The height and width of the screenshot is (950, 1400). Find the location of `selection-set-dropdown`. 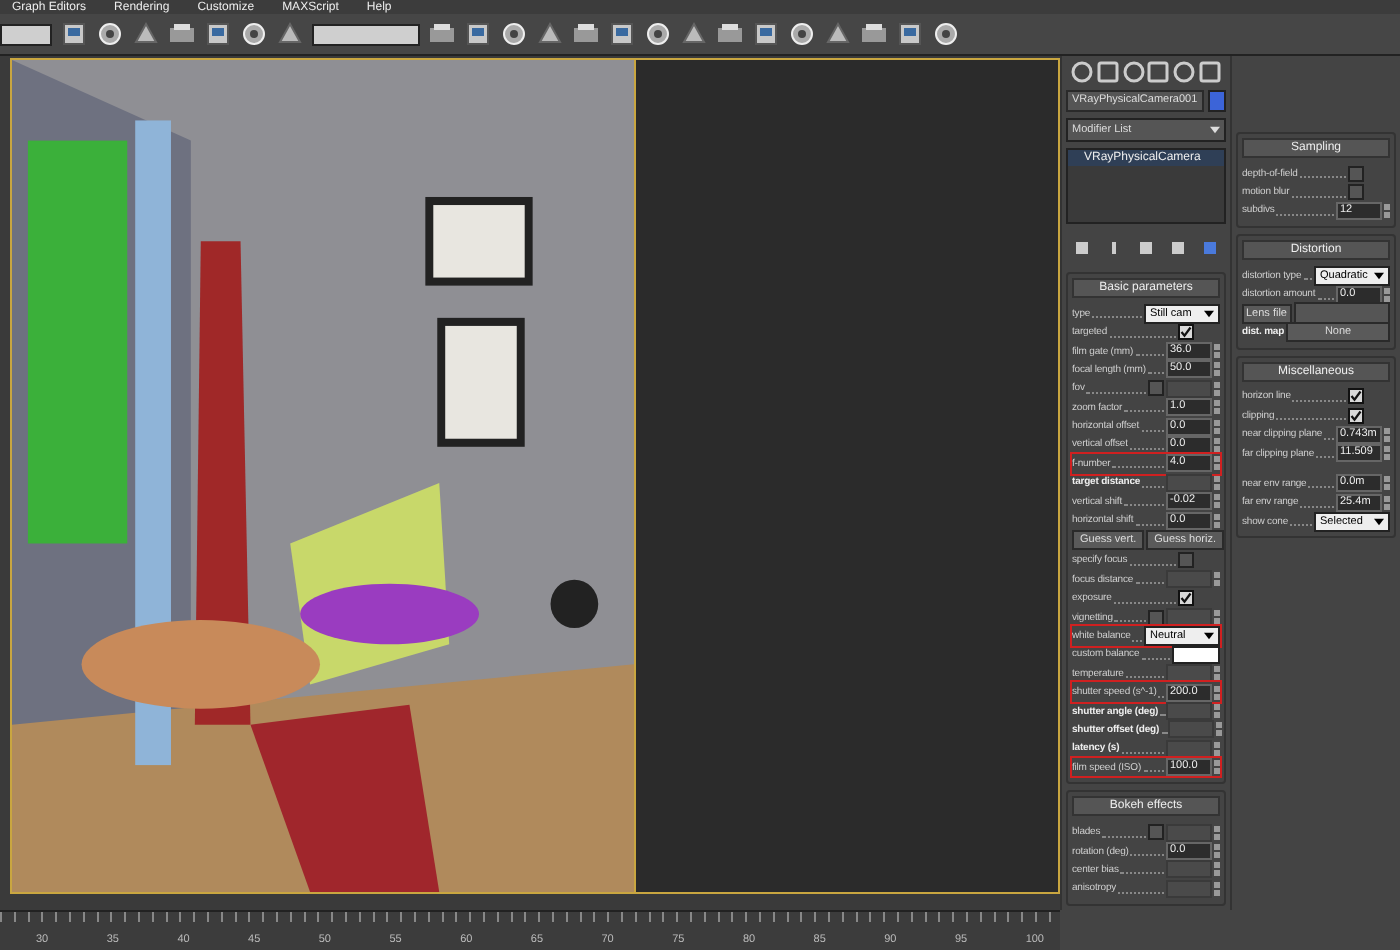

selection-set-dropdown is located at coordinates (366, 34).